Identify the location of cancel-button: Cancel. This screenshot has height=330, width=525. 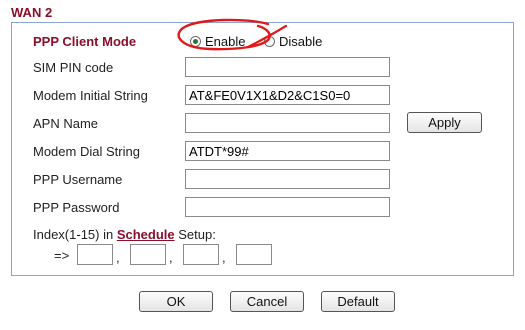
(267, 301).